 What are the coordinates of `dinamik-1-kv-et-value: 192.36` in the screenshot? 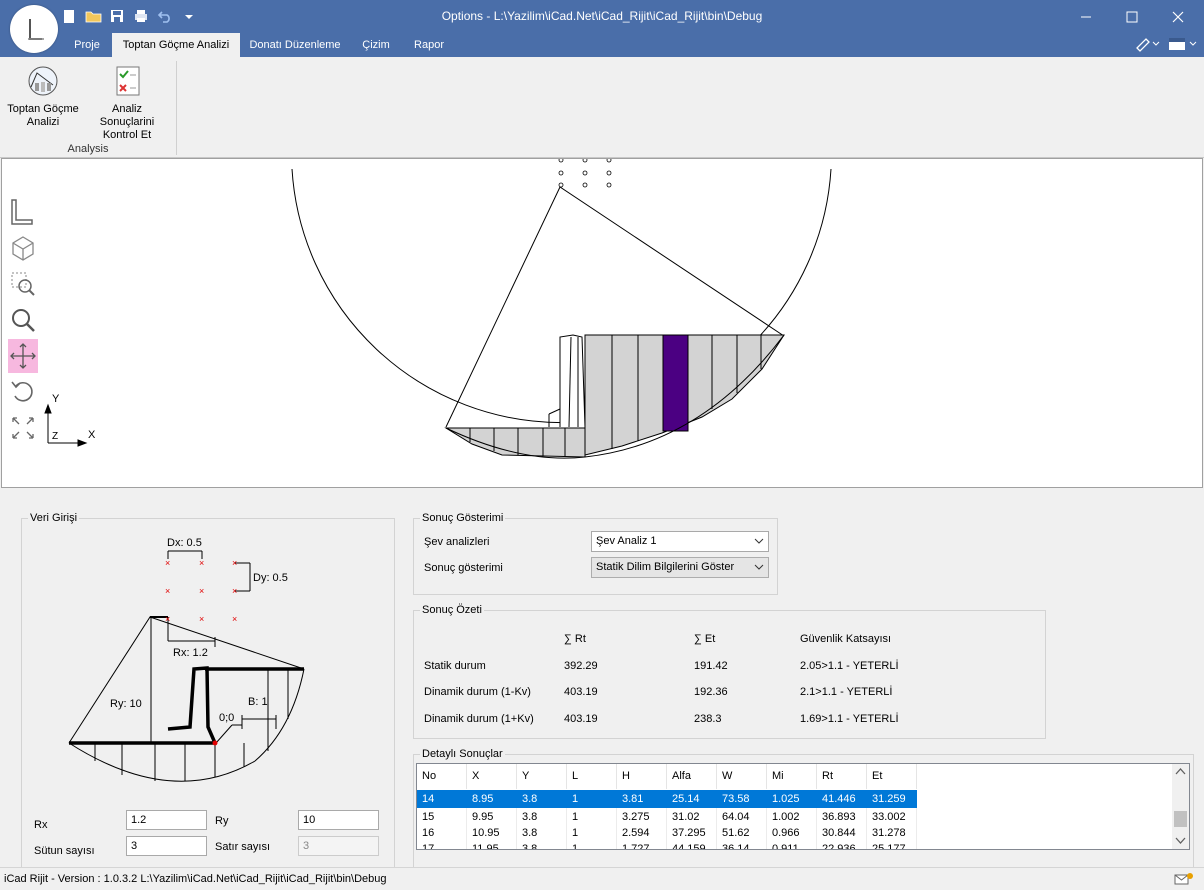 It's located at (711, 692).